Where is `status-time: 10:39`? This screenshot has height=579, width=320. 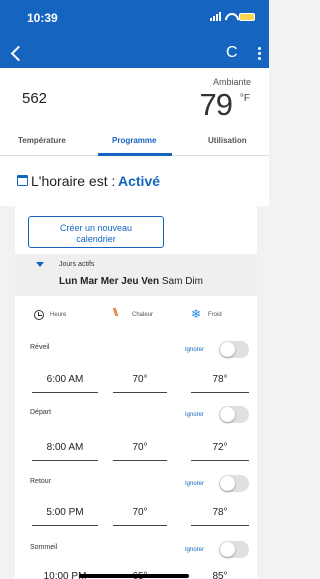 status-time: 10:39 is located at coordinates (42, 18).